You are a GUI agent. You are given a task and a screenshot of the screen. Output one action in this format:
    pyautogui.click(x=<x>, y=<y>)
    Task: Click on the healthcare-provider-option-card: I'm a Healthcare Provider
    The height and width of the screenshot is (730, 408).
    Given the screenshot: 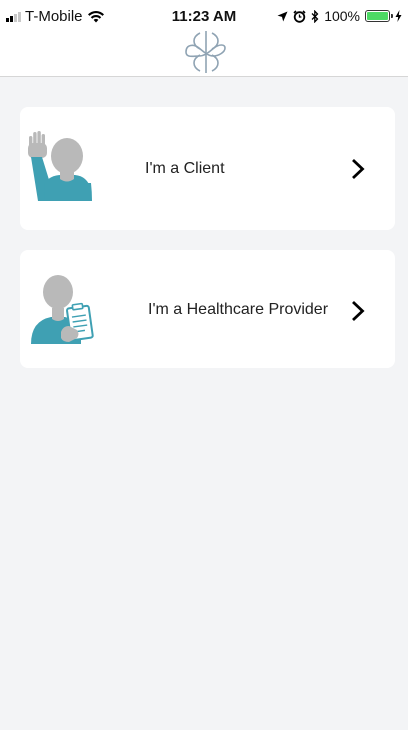 What is the action you would take?
    pyautogui.click(x=207, y=309)
    